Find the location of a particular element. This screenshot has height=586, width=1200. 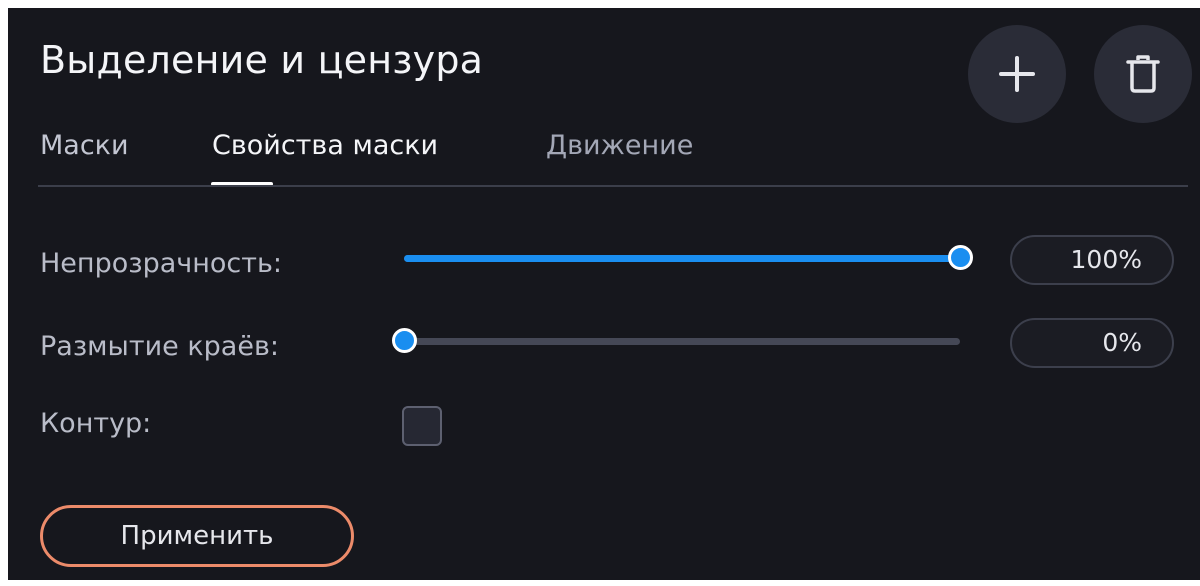

add-mask-button is located at coordinates (1017, 74).